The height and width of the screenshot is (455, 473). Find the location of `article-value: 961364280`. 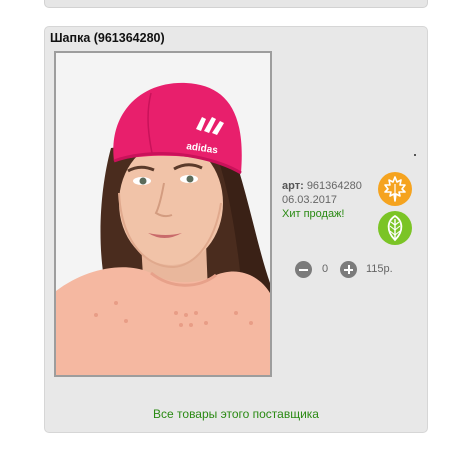

article-value: 961364280 is located at coordinates (334, 186).